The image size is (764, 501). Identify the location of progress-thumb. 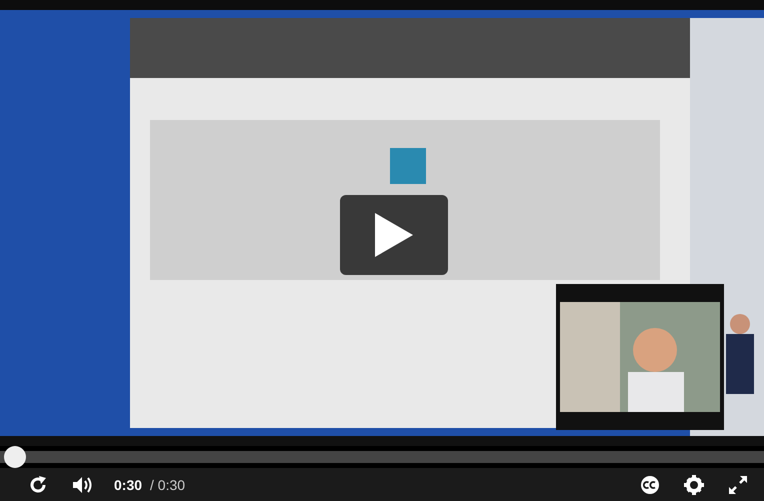
(15, 457).